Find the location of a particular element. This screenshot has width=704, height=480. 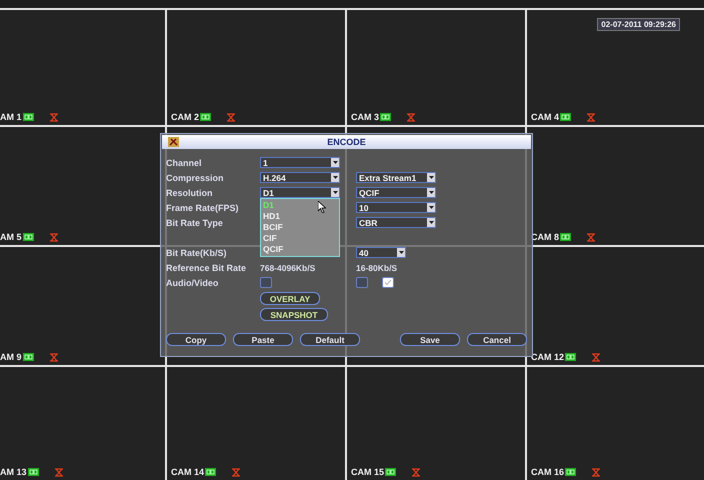

field-label: Bit Rate(Kb/S) is located at coordinates (197, 253).